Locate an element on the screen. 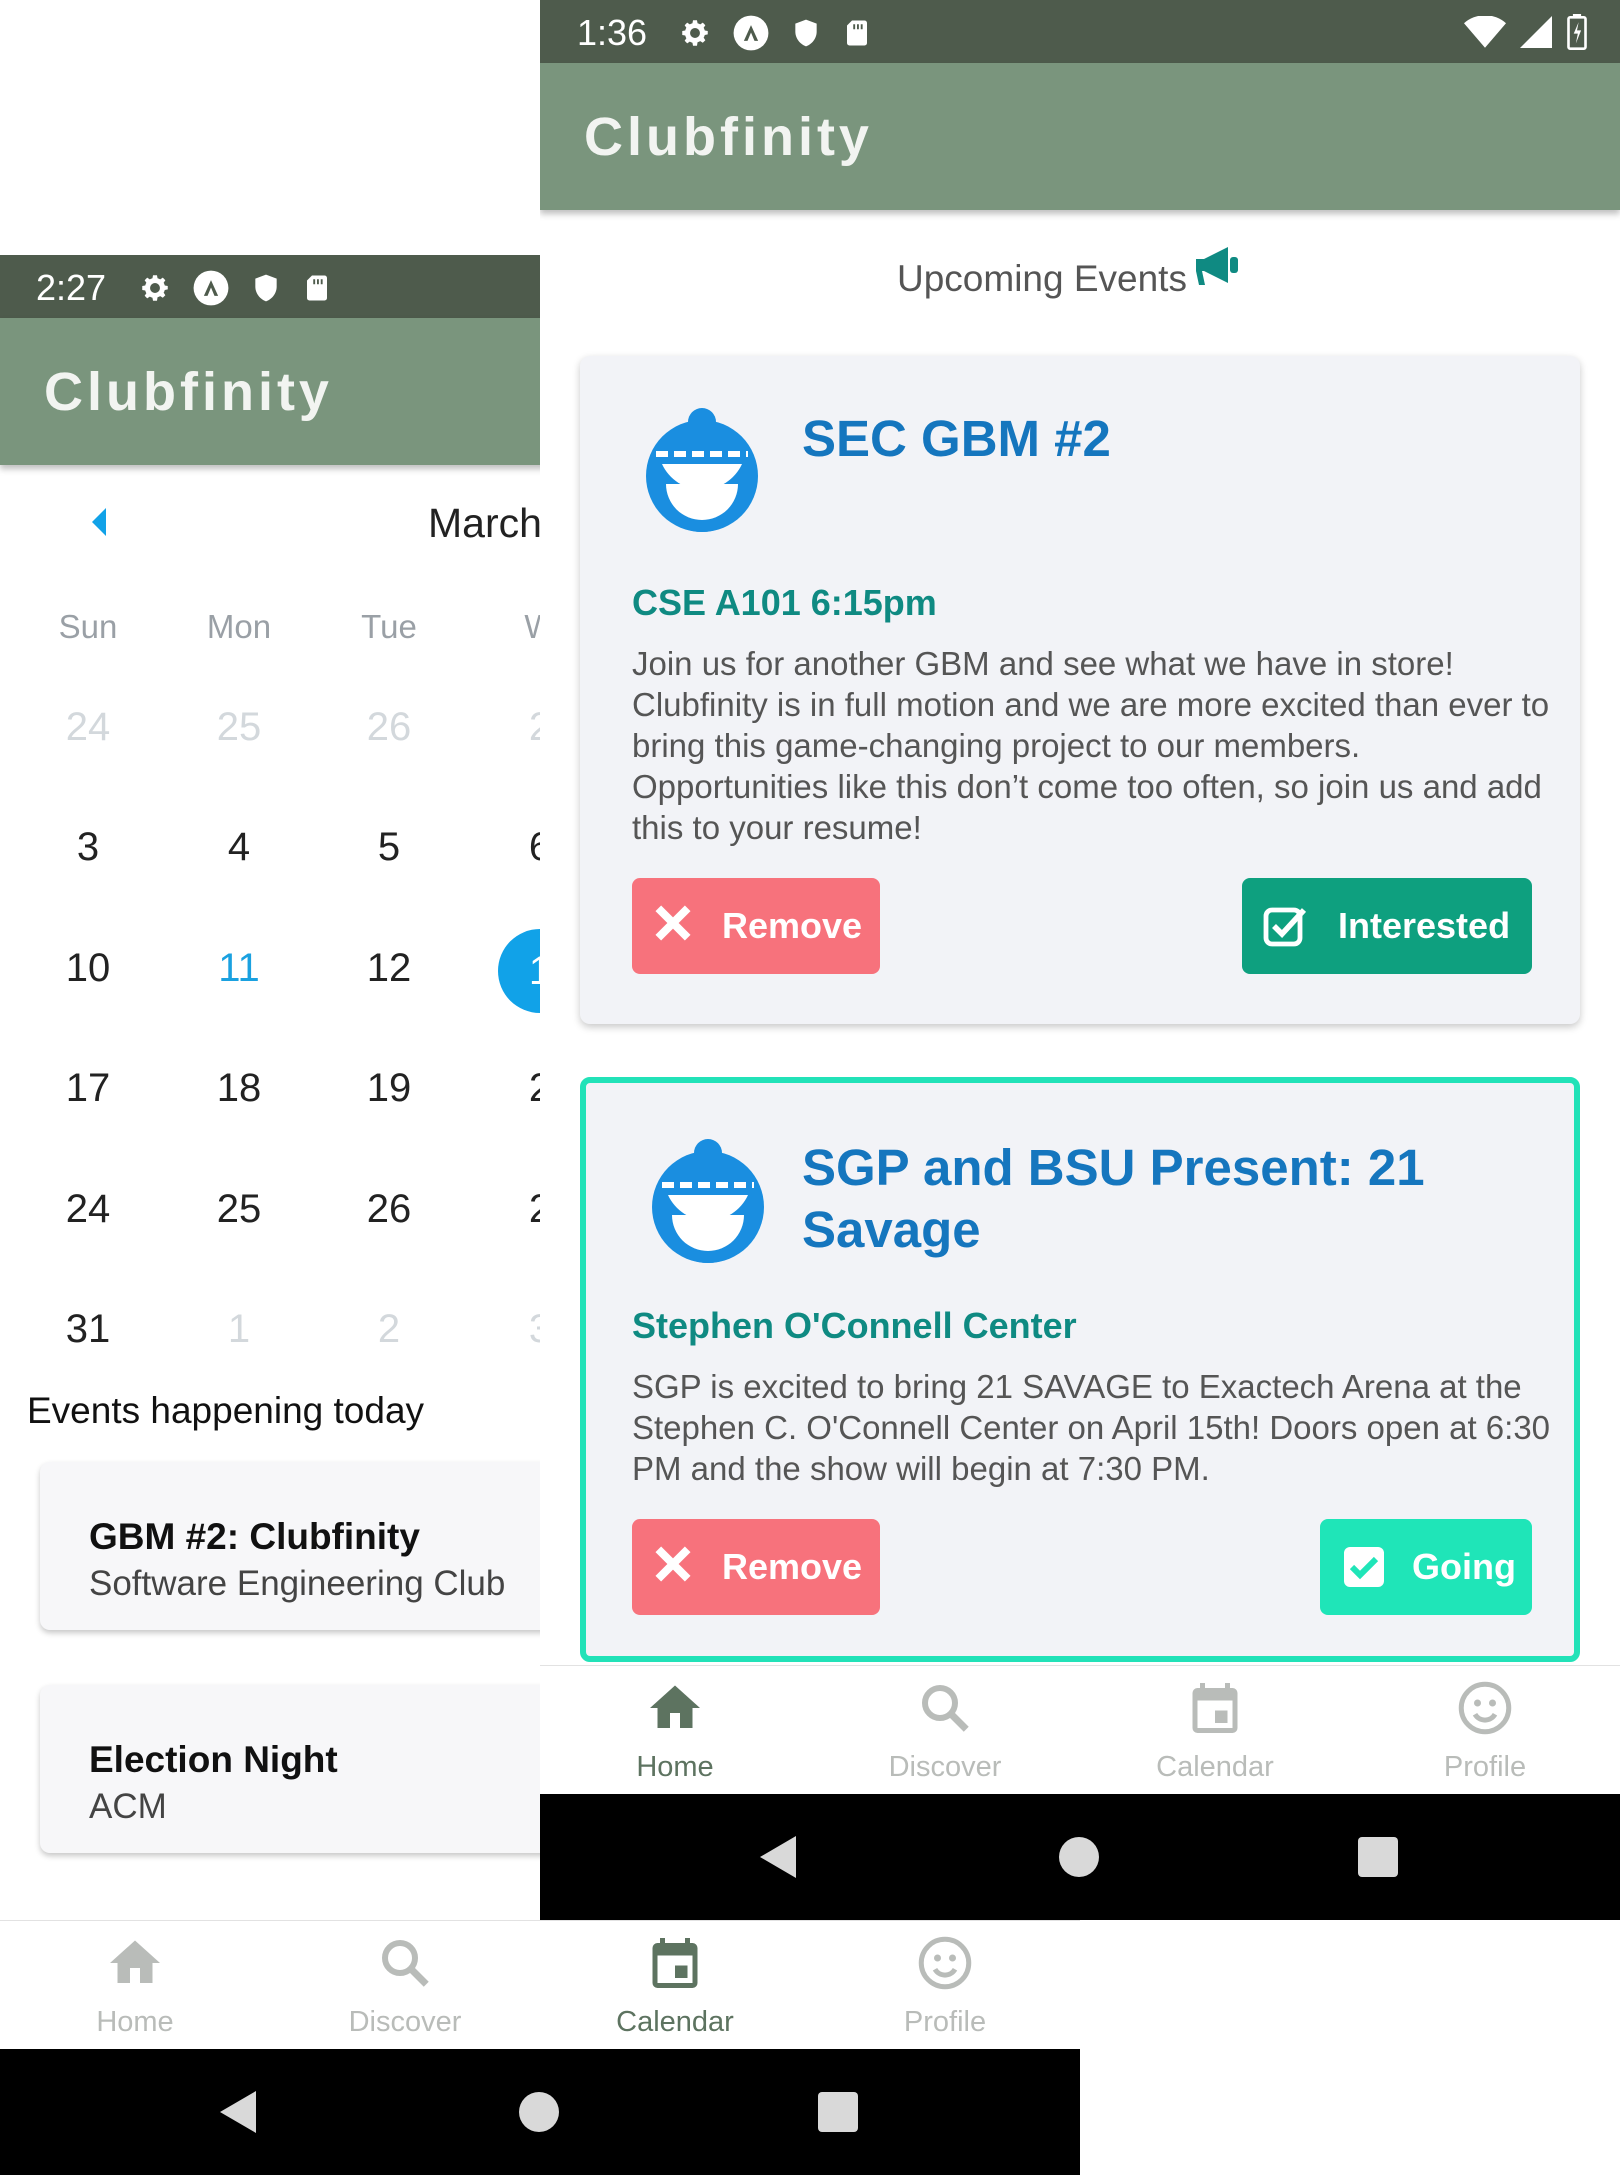 This screenshot has width=1620, height=2175. event-location: Stephen O'Connell Center is located at coordinates (854, 1325).